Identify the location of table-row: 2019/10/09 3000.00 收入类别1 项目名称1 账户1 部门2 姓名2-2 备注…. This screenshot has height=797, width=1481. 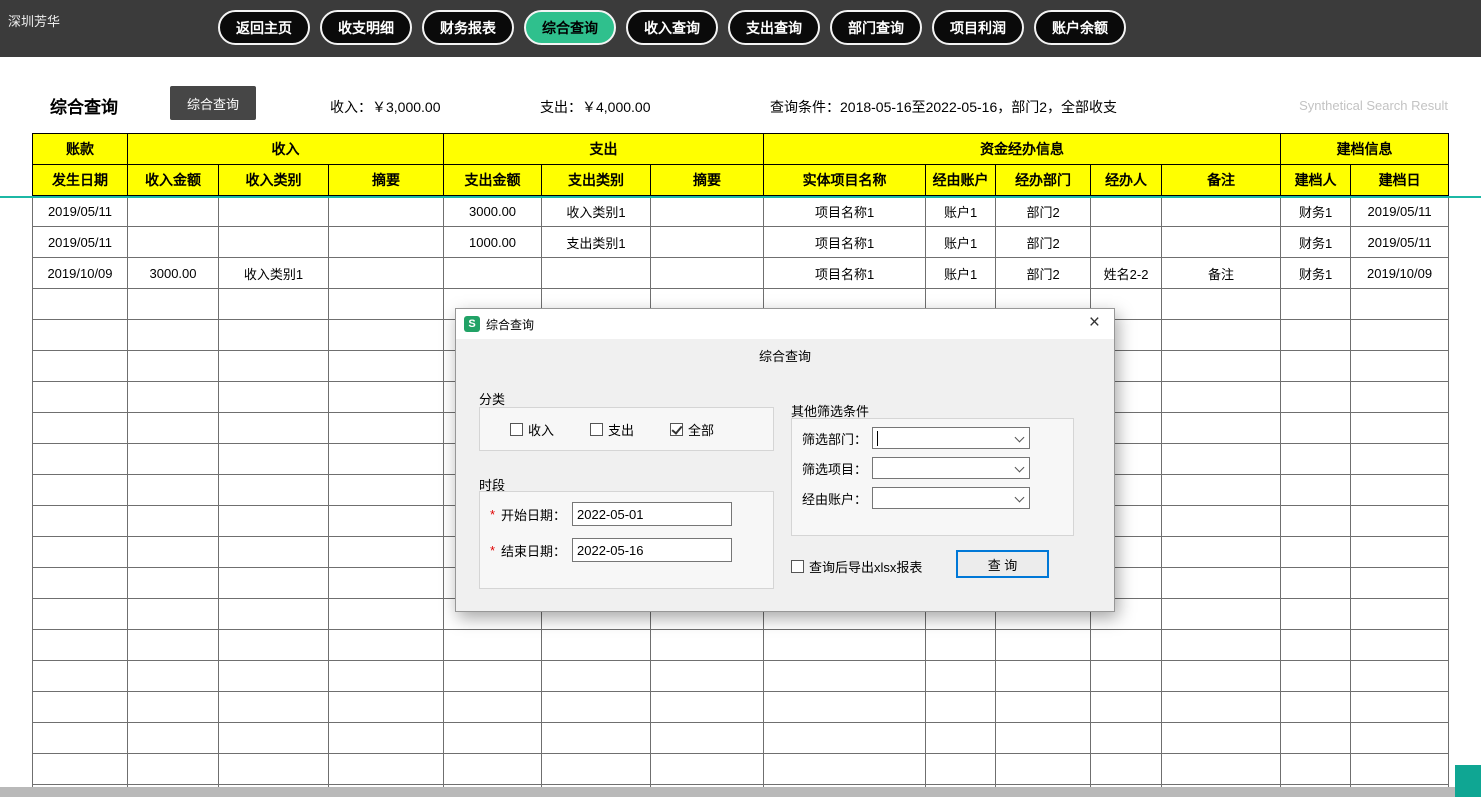
(741, 273).